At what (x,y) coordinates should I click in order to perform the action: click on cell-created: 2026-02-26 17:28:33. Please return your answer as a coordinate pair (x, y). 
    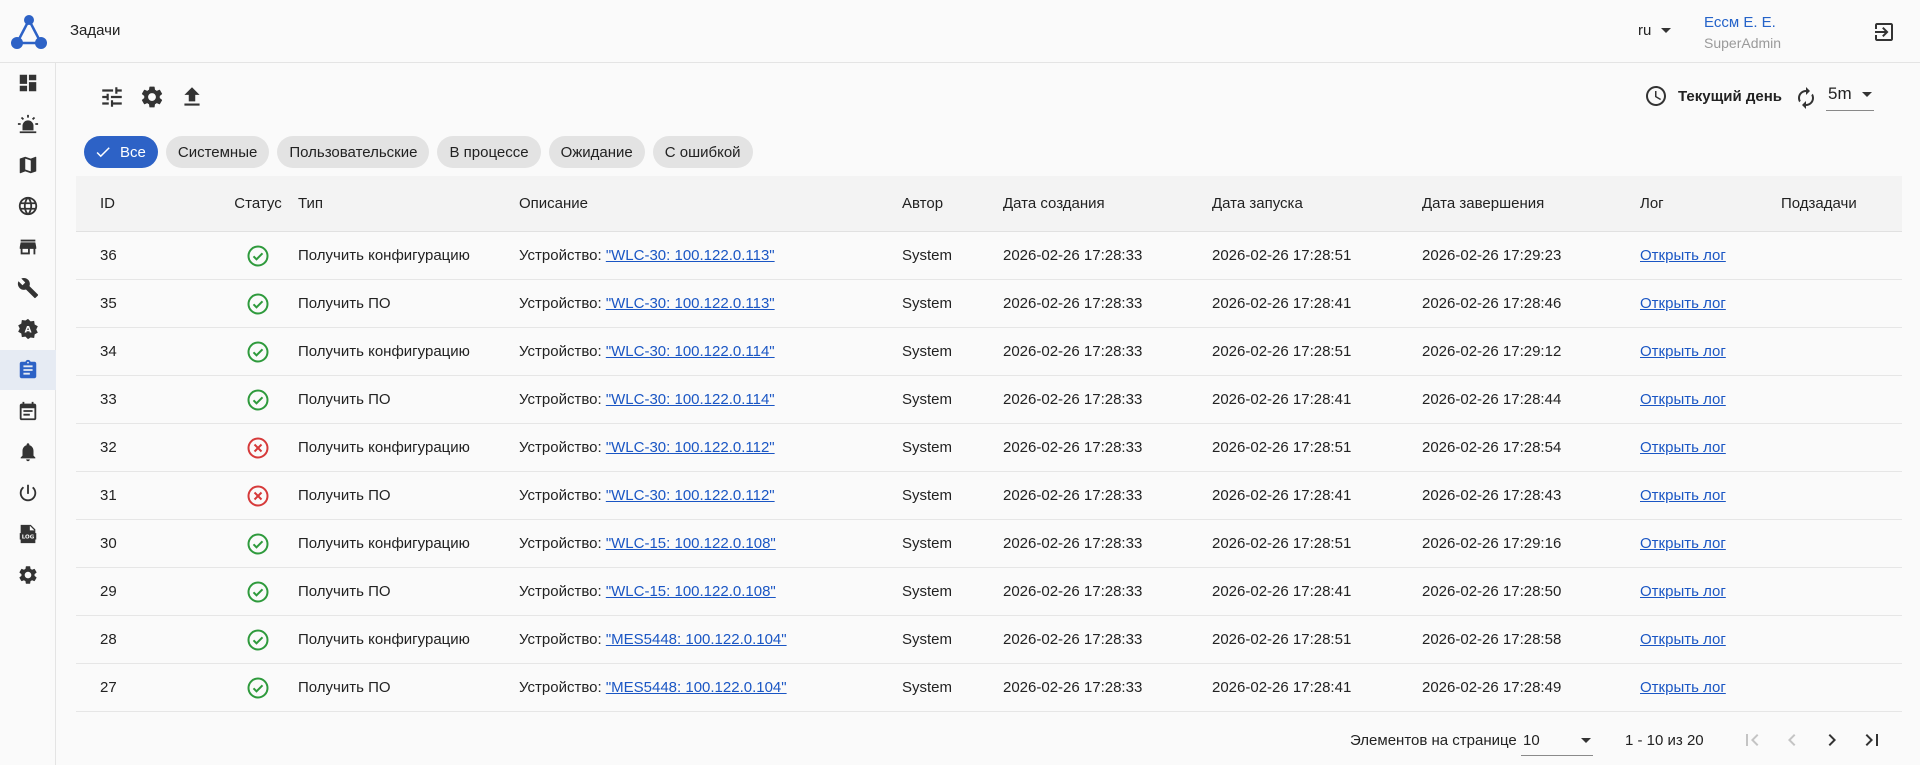
    Looking at the image, I should click on (1073, 255).